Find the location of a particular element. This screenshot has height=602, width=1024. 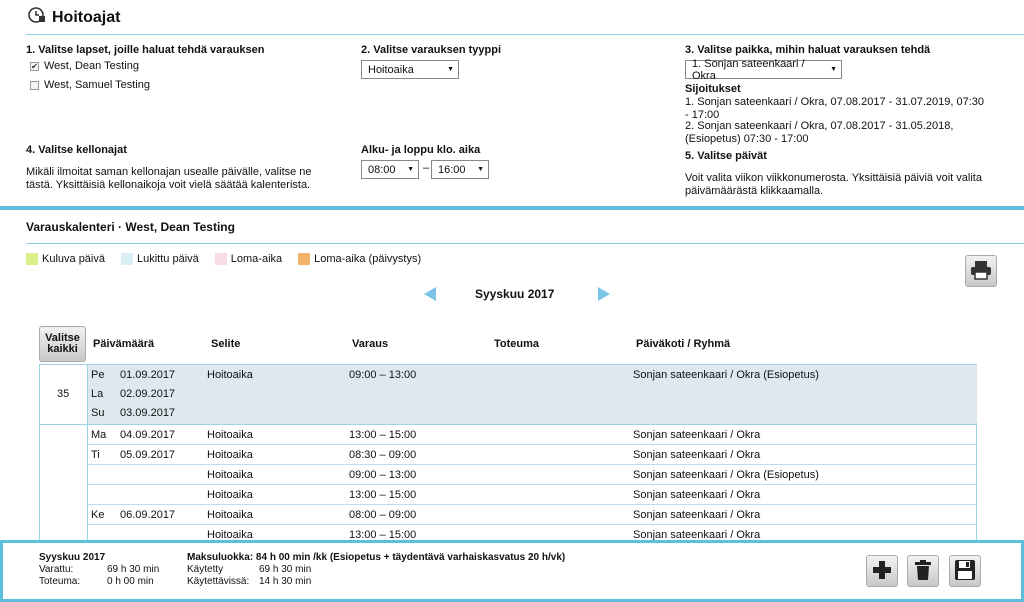

save-icon is located at coordinates (965, 571).